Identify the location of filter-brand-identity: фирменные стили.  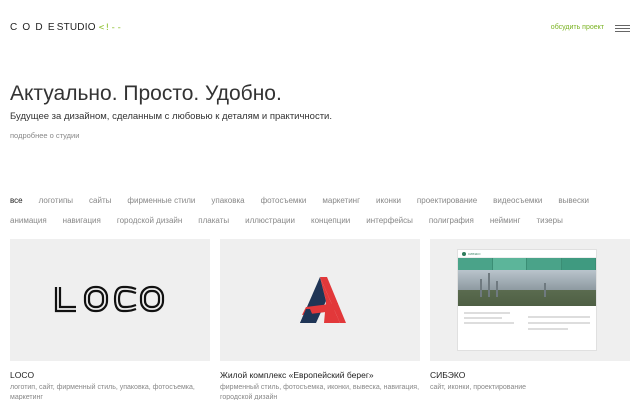
(161, 200).